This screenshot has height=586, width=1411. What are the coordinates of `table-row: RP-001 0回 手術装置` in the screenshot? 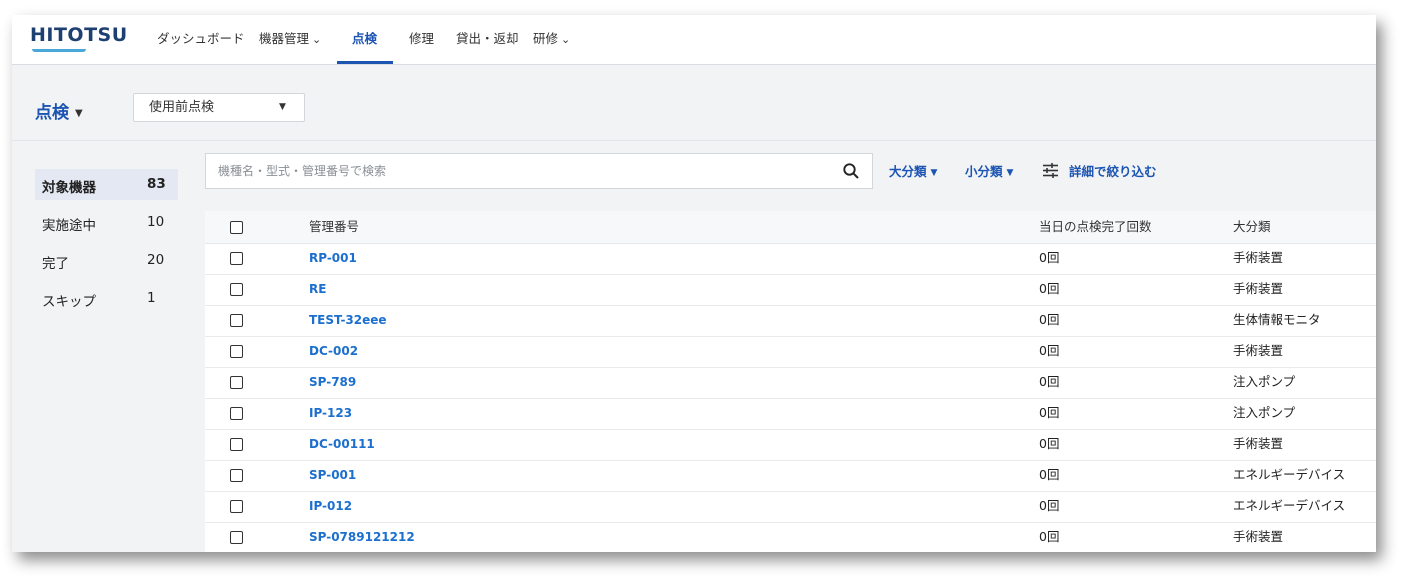 It's located at (790, 259).